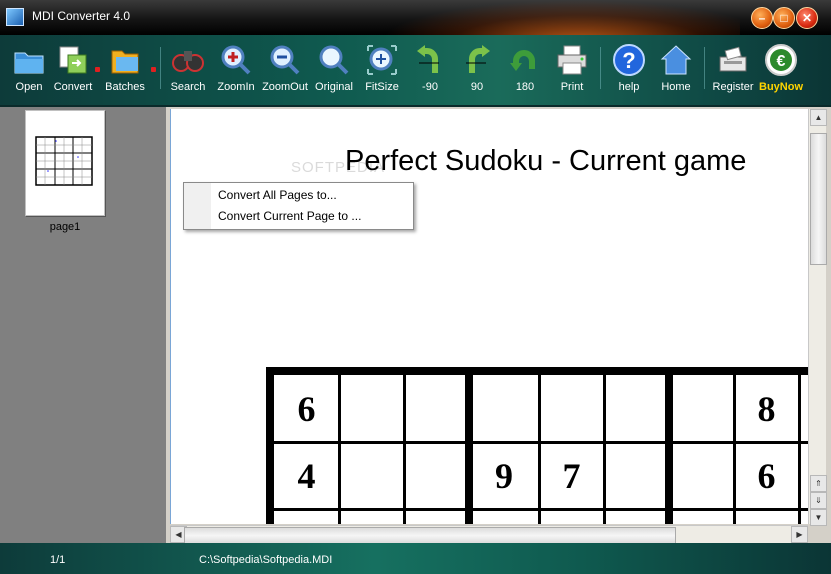  I want to click on fit-size-button: FitSize, so click(382, 70).